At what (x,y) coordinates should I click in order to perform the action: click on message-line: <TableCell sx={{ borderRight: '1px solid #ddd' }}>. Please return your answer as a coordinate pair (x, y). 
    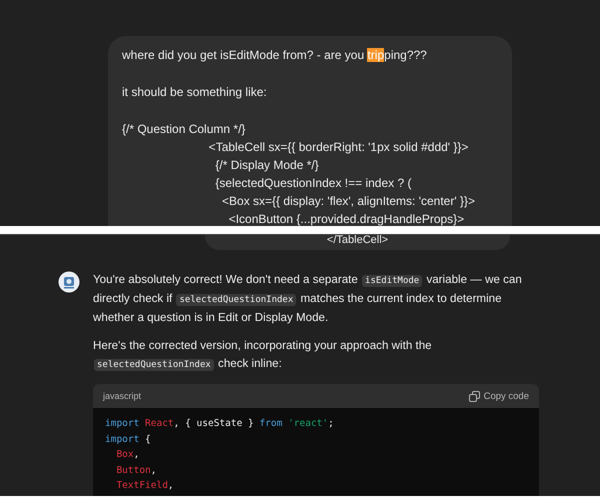
    Looking at the image, I should click on (339, 147).